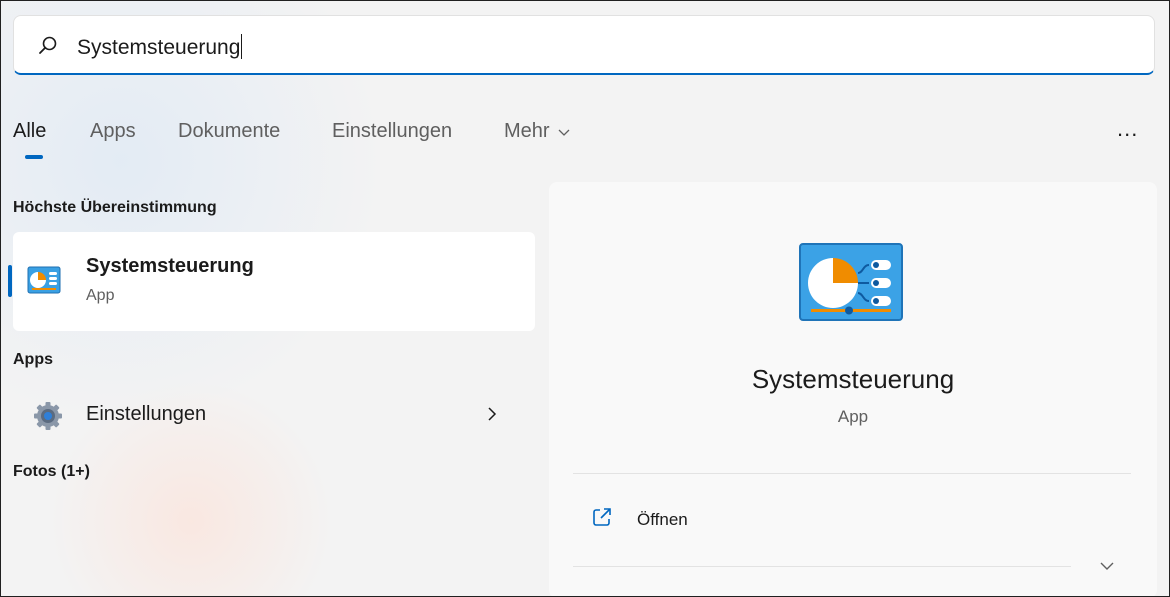  I want to click on tab-alle: Alle, so click(29, 131).